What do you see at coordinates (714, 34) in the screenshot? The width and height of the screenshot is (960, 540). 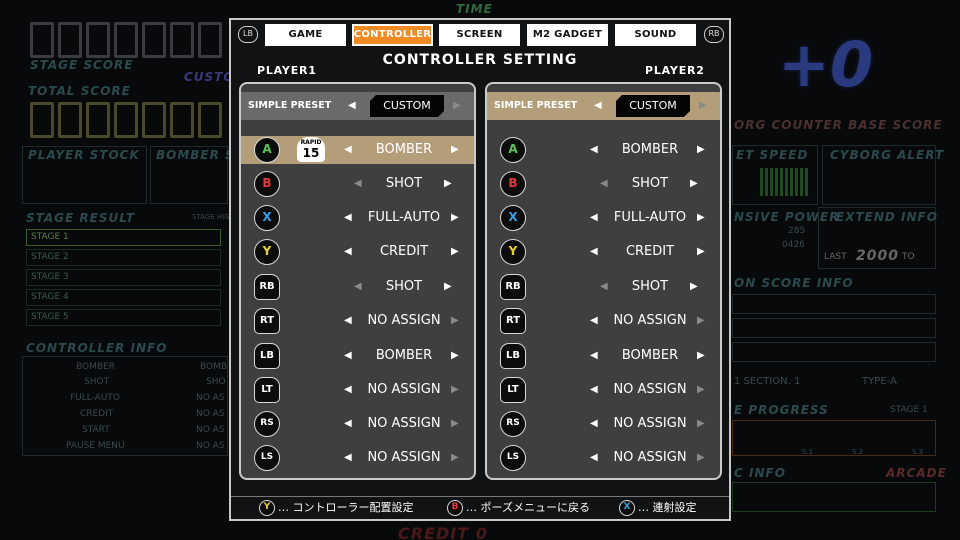 I see `rb-bumper-icon: RB` at bounding box center [714, 34].